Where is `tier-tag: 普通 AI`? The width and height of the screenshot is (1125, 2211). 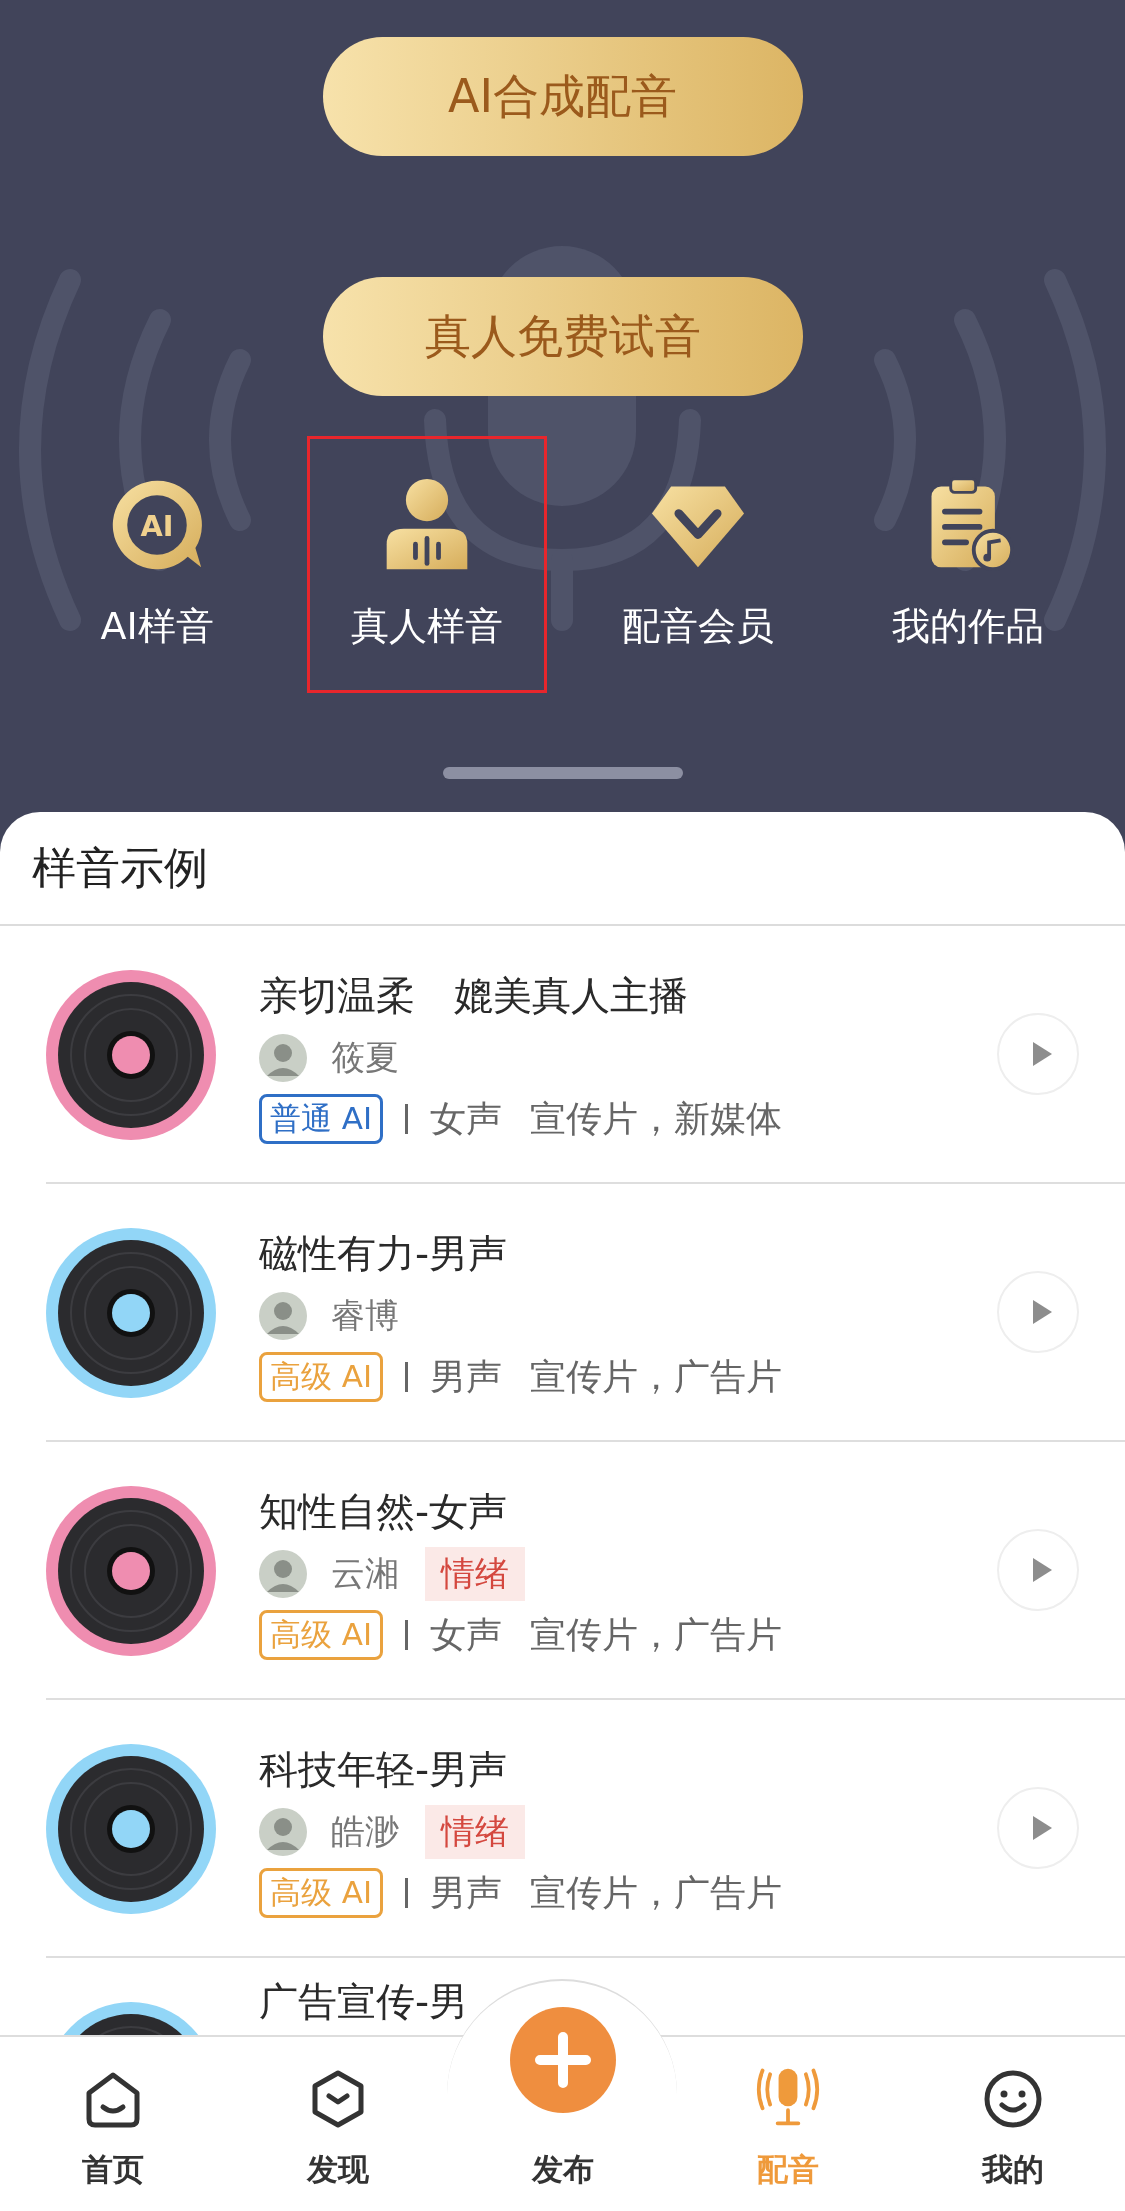 tier-tag: 普通 AI is located at coordinates (321, 1119).